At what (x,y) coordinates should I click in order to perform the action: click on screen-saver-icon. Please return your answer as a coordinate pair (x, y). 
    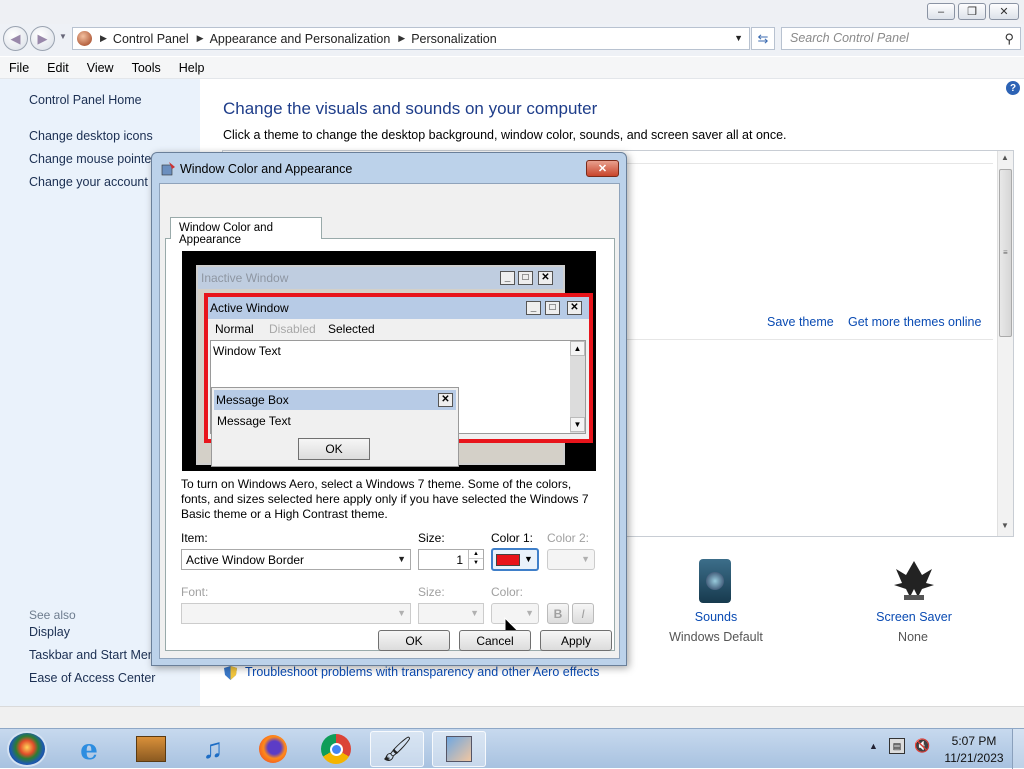
    Looking at the image, I should click on (914, 579).